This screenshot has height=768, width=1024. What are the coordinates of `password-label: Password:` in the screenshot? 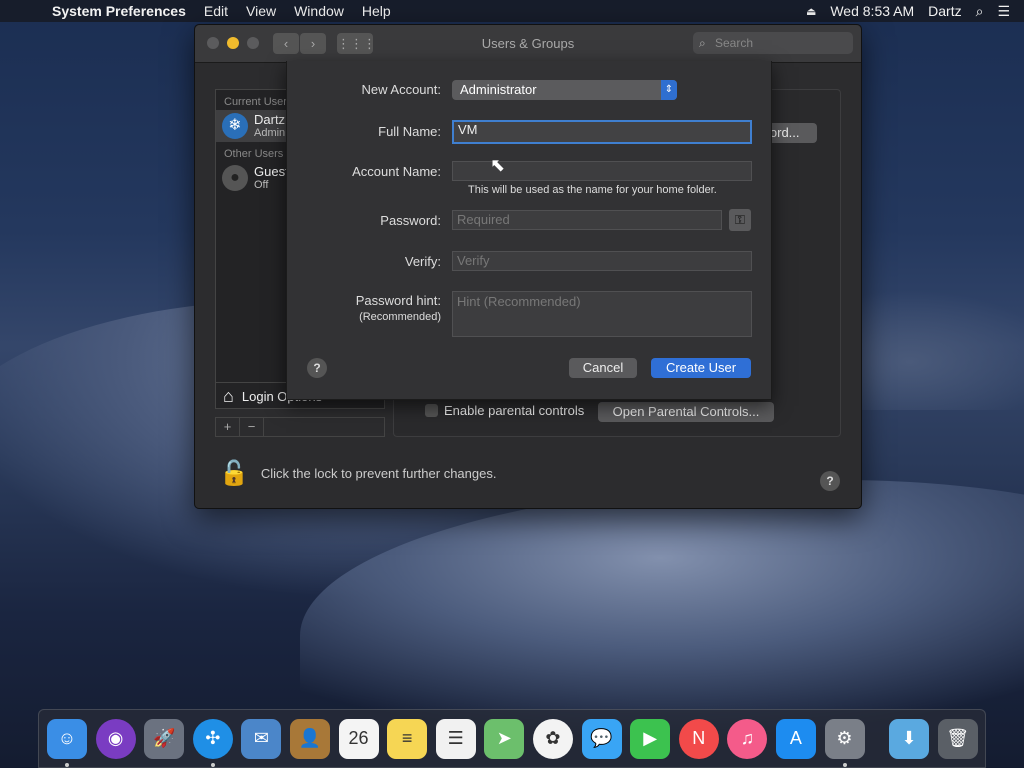 It's located at (410, 220).